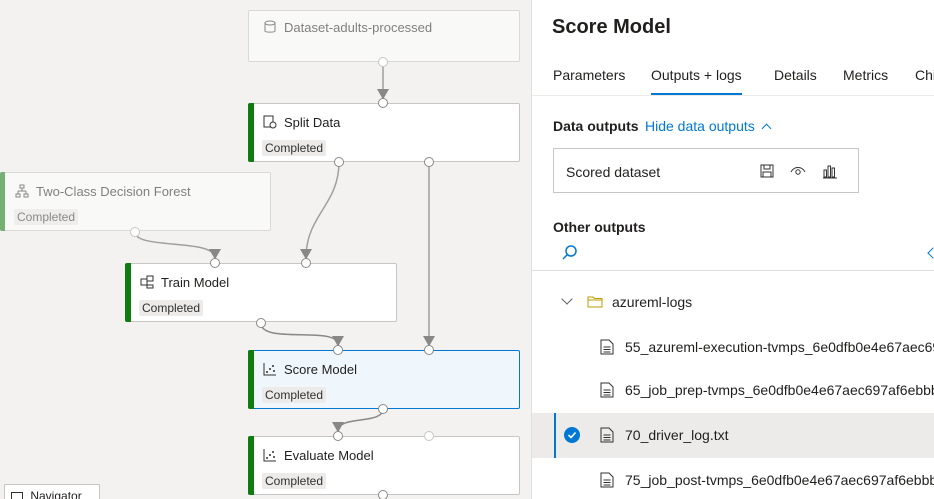 This screenshot has height=499, width=934. Describe the element at coordinates (135, 201) in the screenshot. I see `node-decision-forest: Two-Class Decision Forest Completed` at that location.